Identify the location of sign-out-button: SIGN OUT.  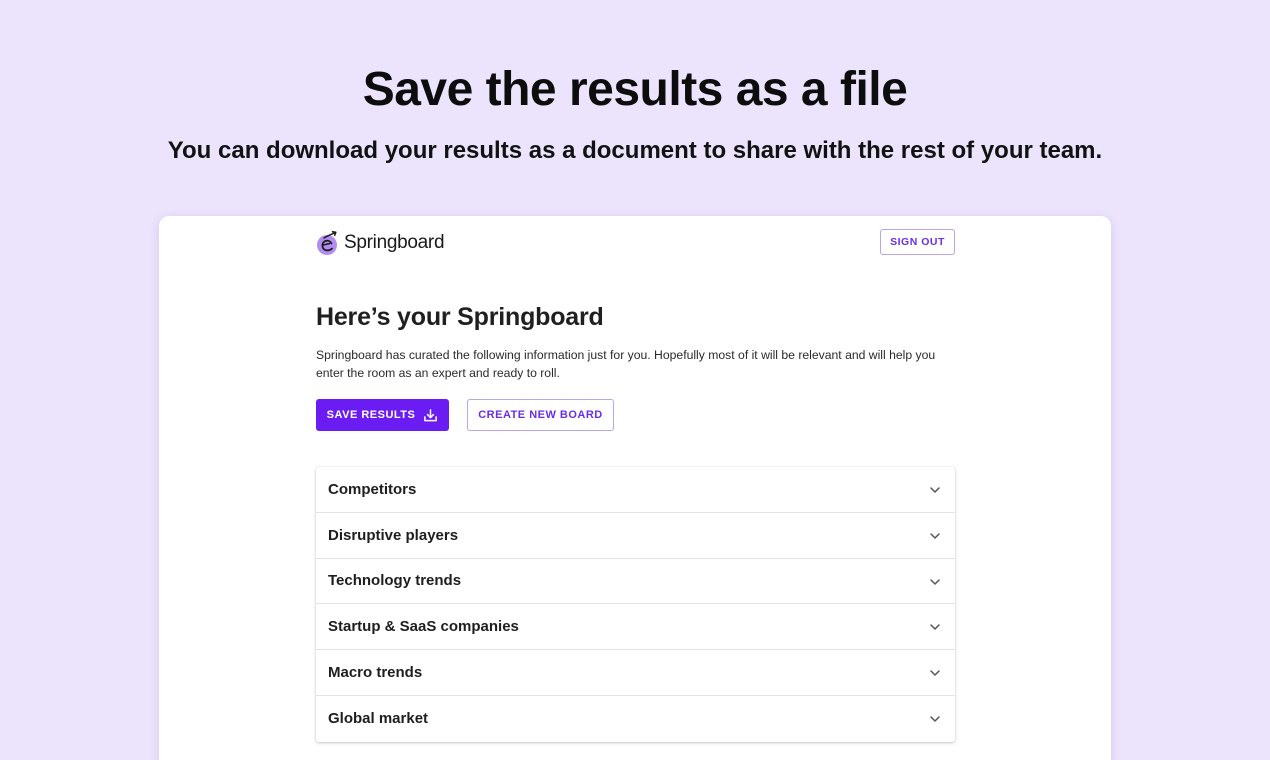
(917, 242).